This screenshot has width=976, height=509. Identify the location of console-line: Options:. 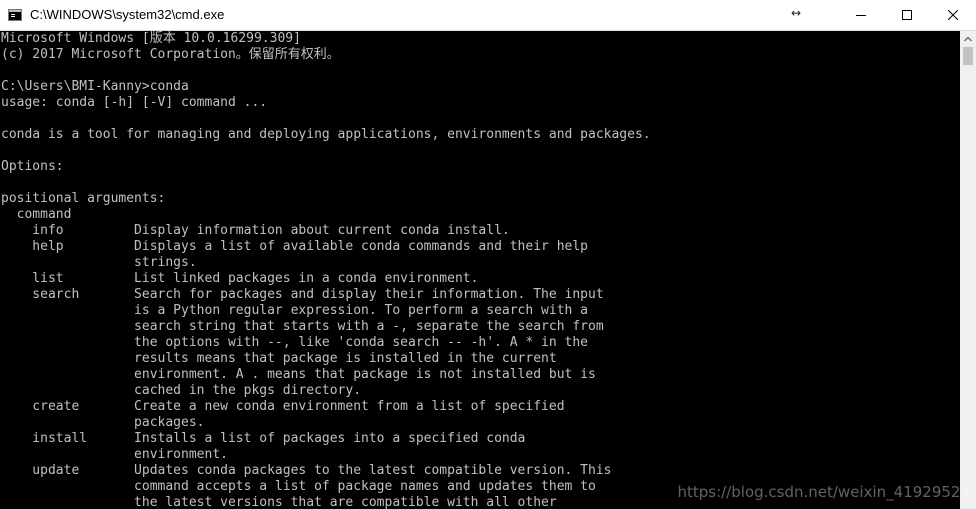
(32, 166).